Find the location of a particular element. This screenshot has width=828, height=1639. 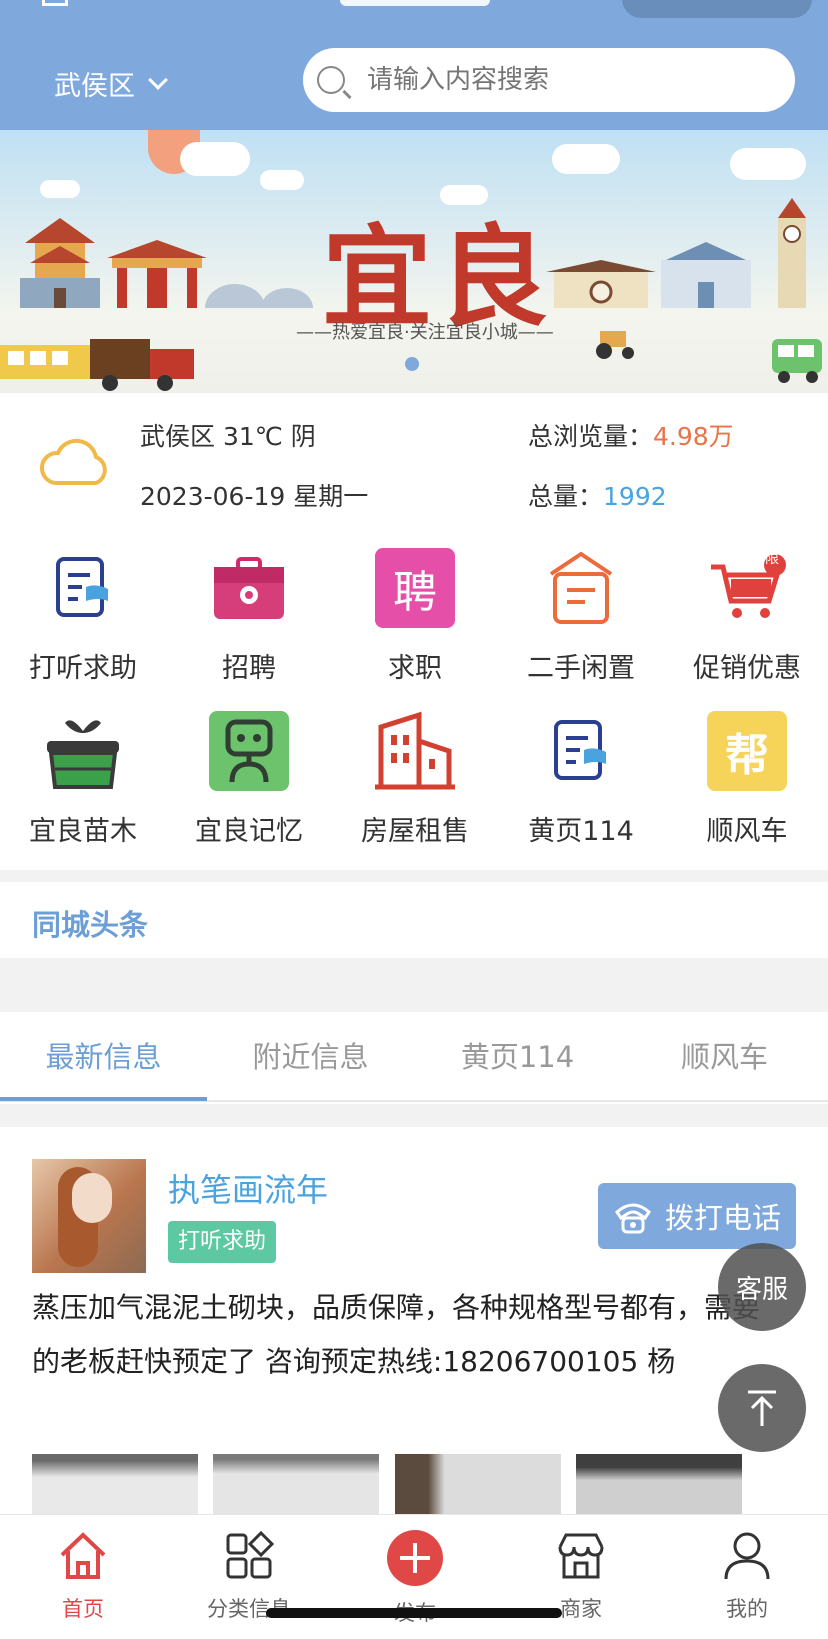

category-promotion: 限 促销优惠 is located at coordinates (746, 616).